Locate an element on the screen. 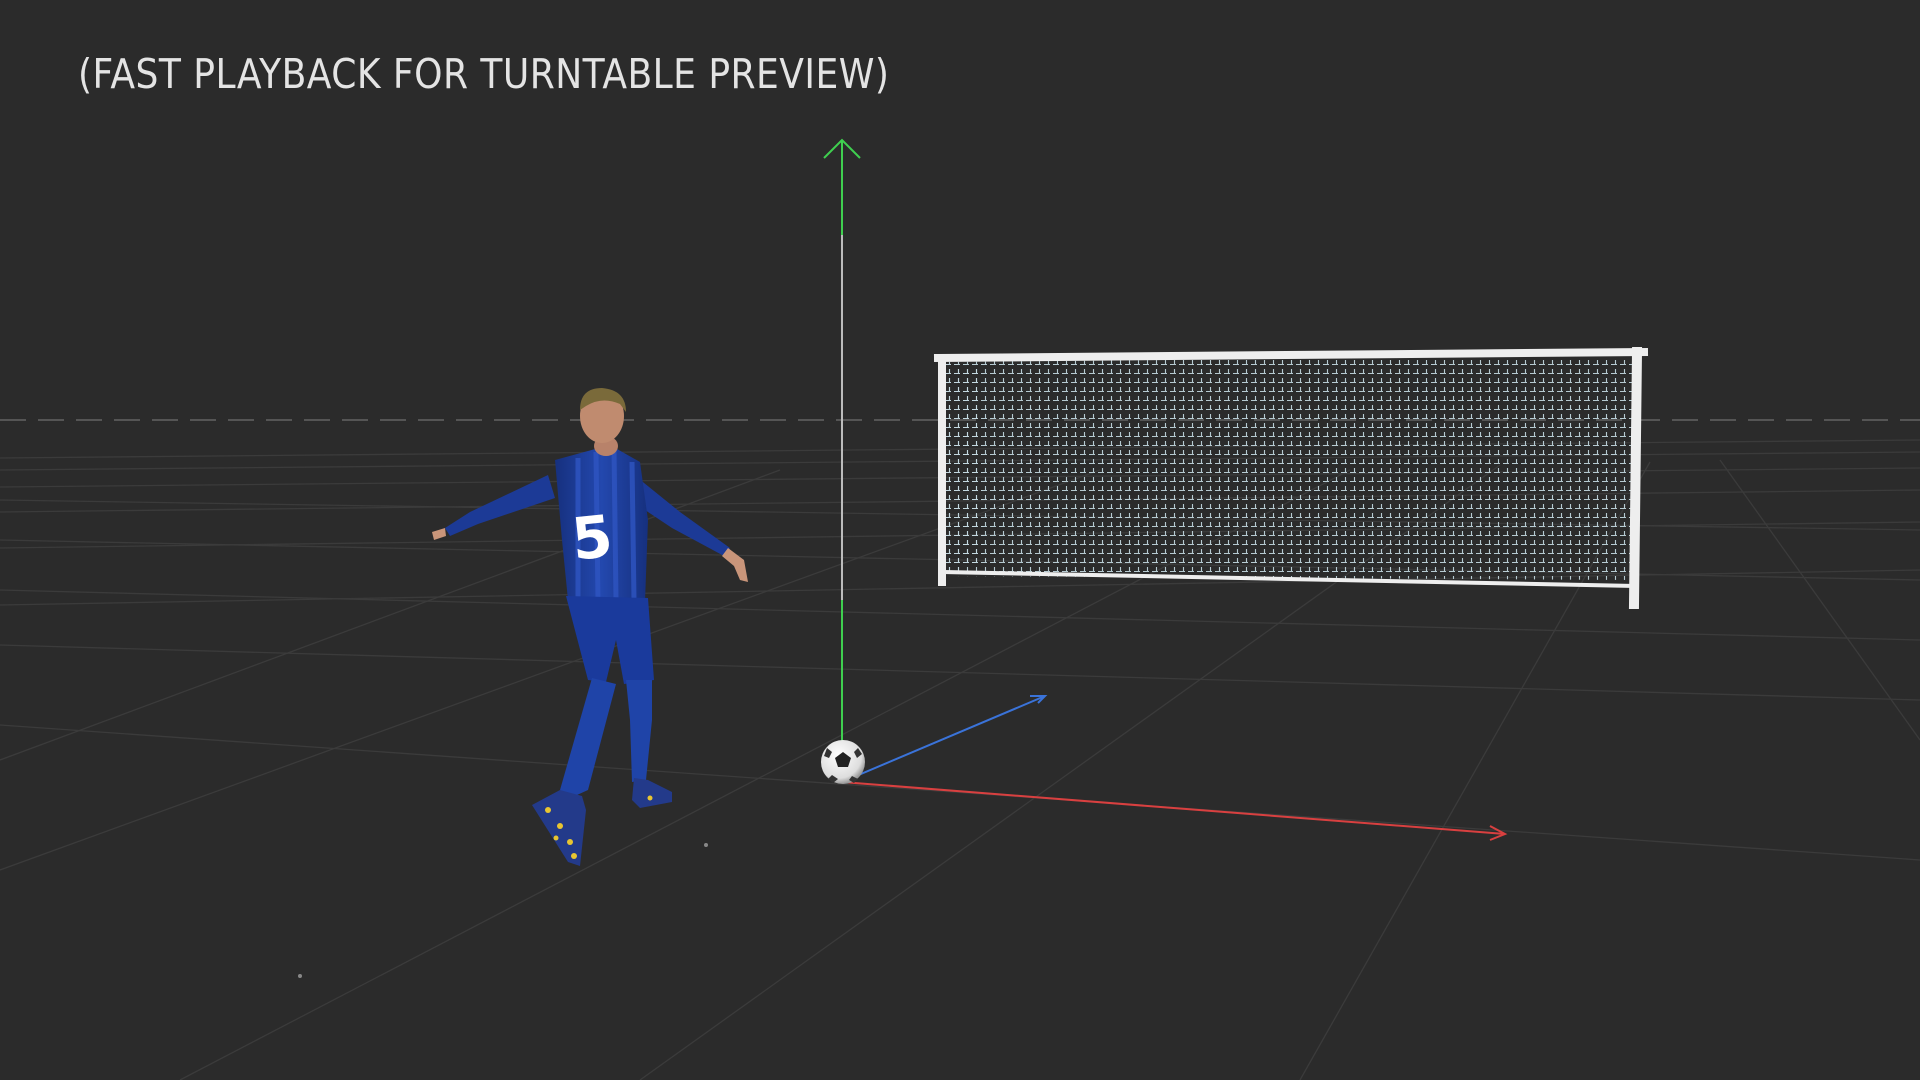 The image size is (1920, 1080). goal is located at coordinates (1291, 478).